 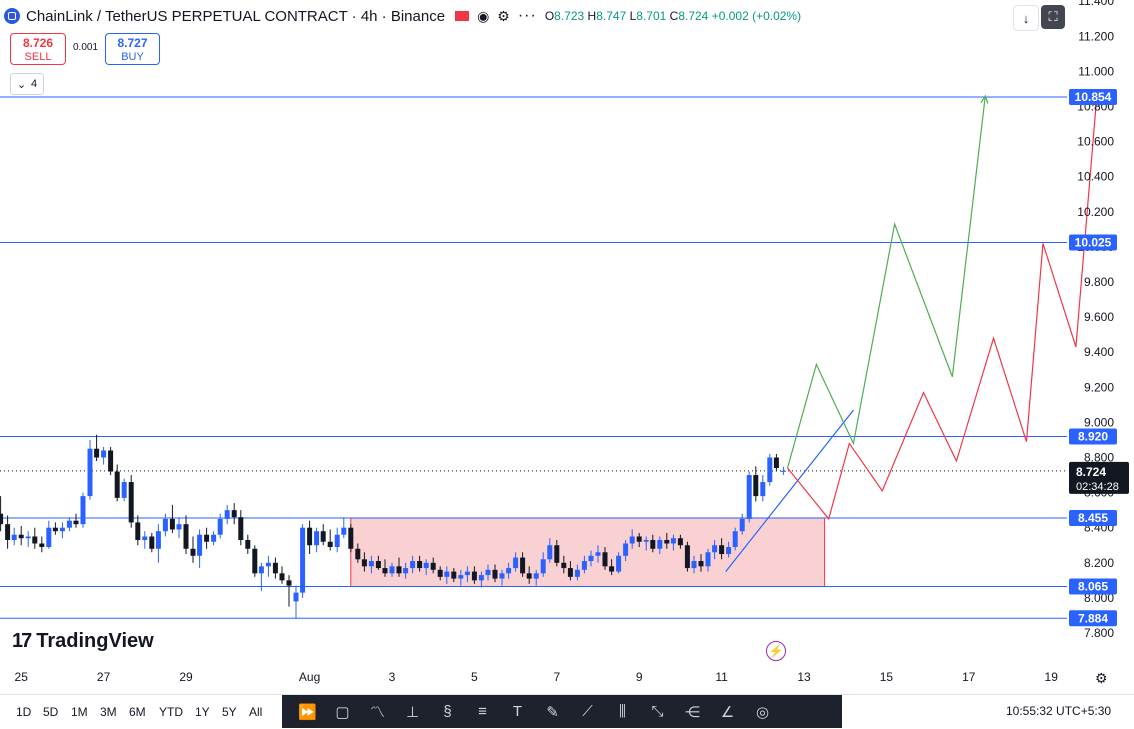 I want to click on fork-icon: ⋲, so click(x=692, y=711).